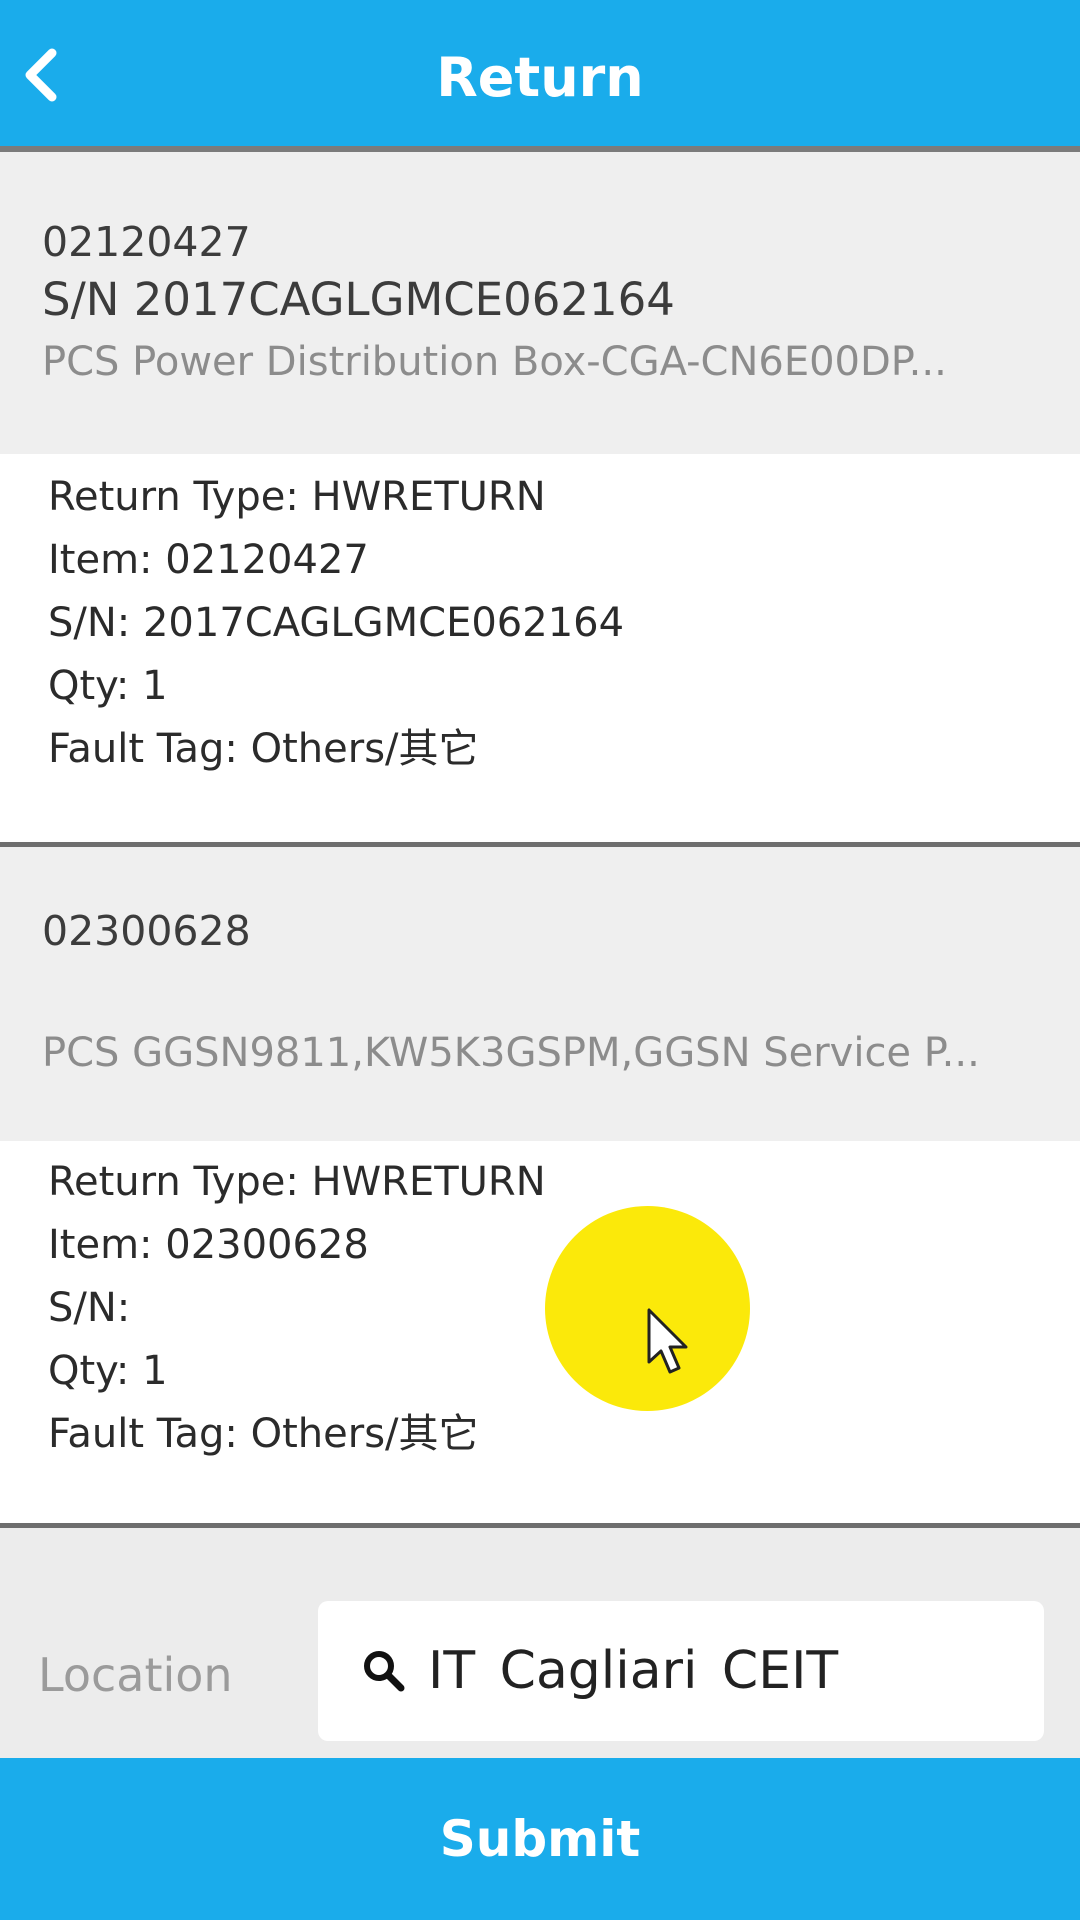 The height and width of the screenshot is (1920, 1080). What do you see at coordinates (208, 560) in the screenshot?
I see `item-number-text: Item: 02120427` at bounding box center [208, 560].